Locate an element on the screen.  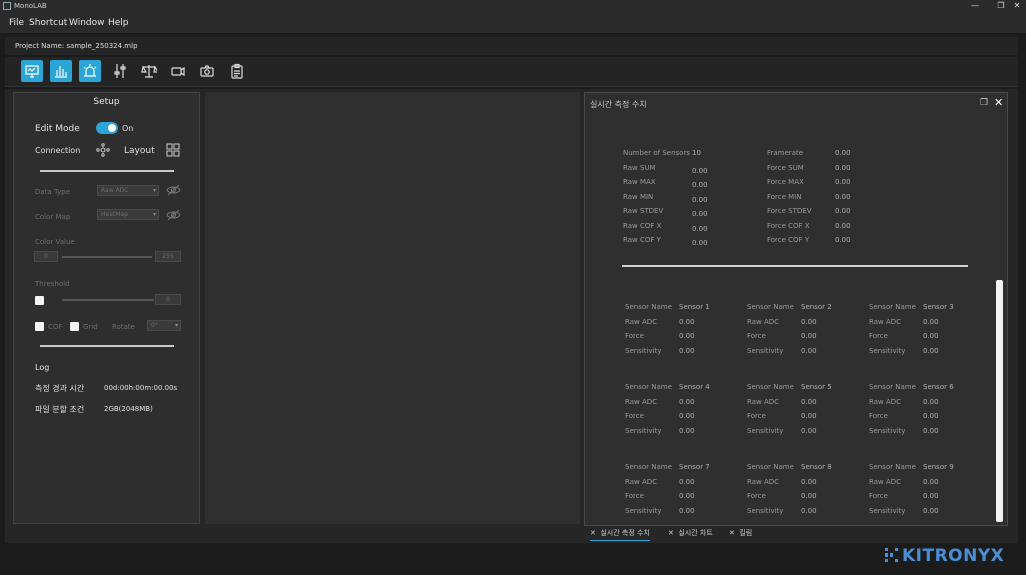
scrollbar is located at coordinates (999, 401).